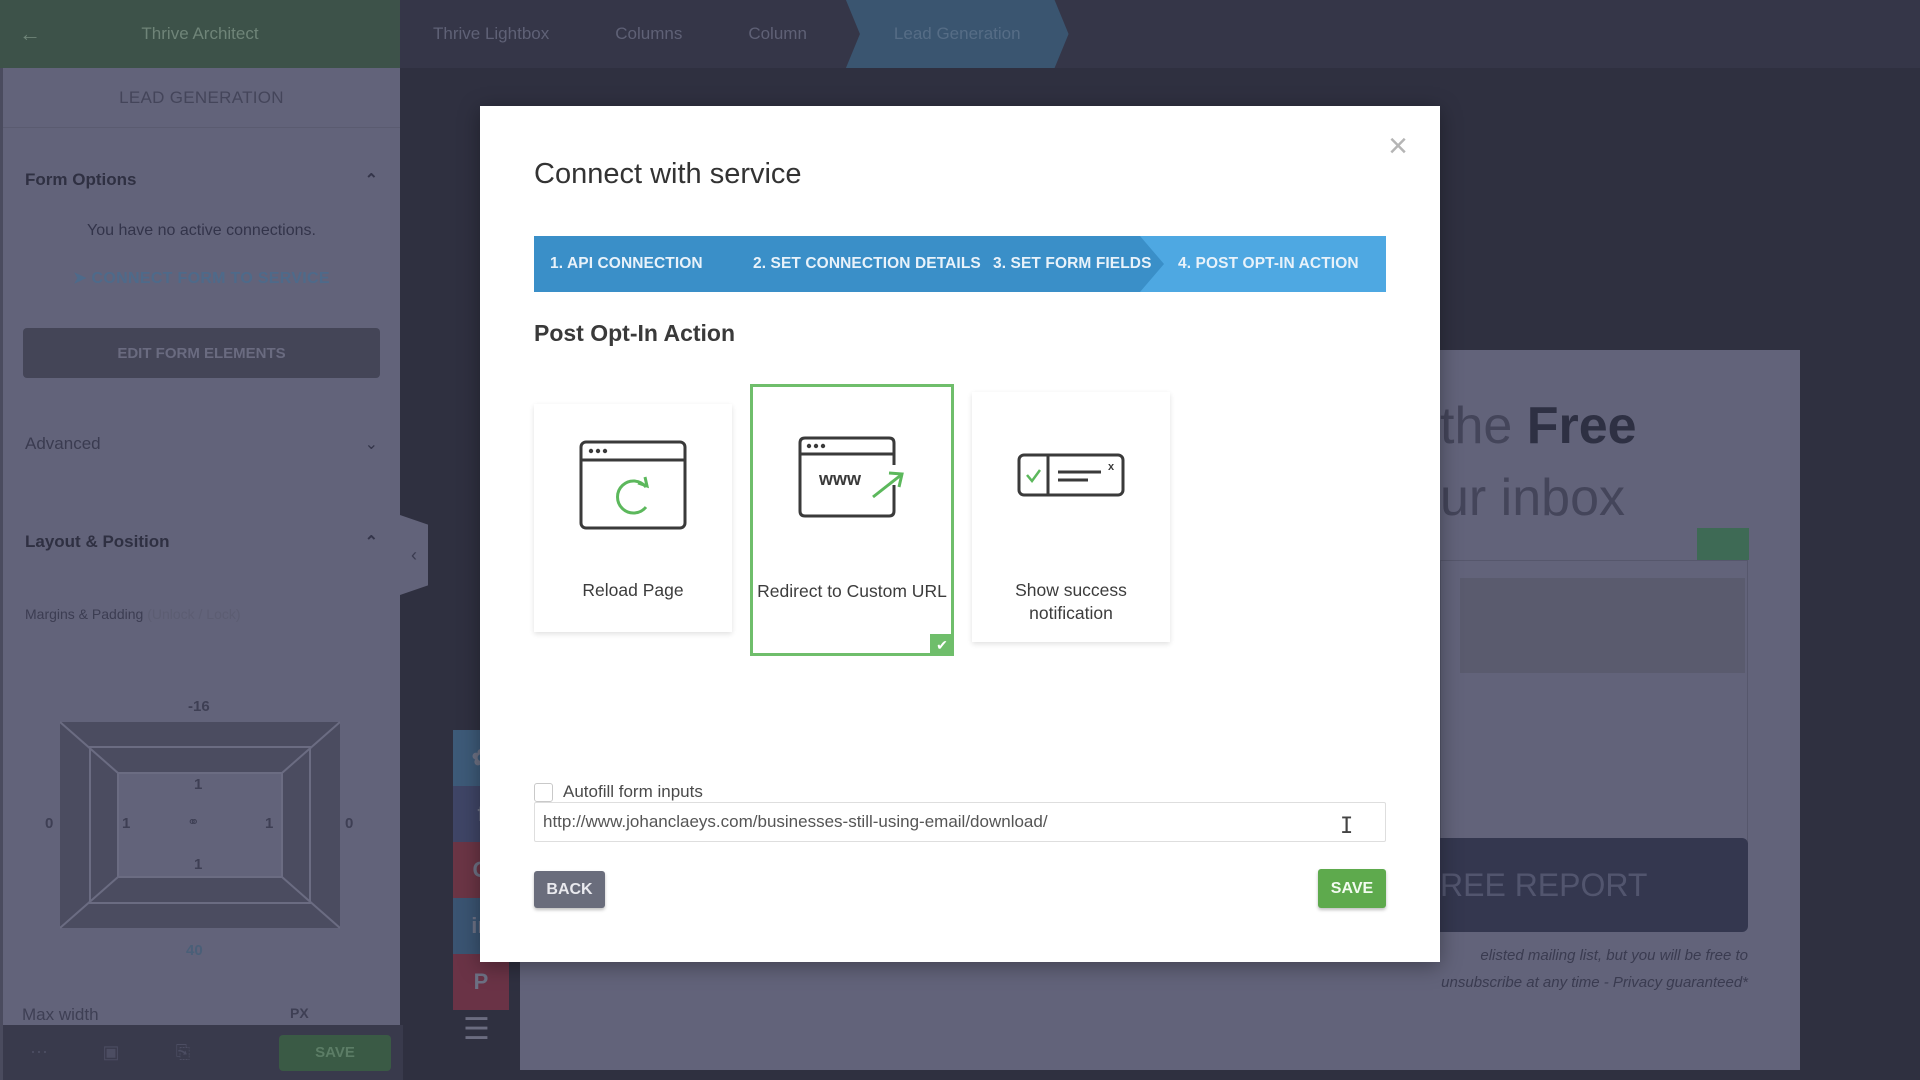 This screenshot has width=1920, height=1080. I want to click on element-handle, so click(1723, 544).